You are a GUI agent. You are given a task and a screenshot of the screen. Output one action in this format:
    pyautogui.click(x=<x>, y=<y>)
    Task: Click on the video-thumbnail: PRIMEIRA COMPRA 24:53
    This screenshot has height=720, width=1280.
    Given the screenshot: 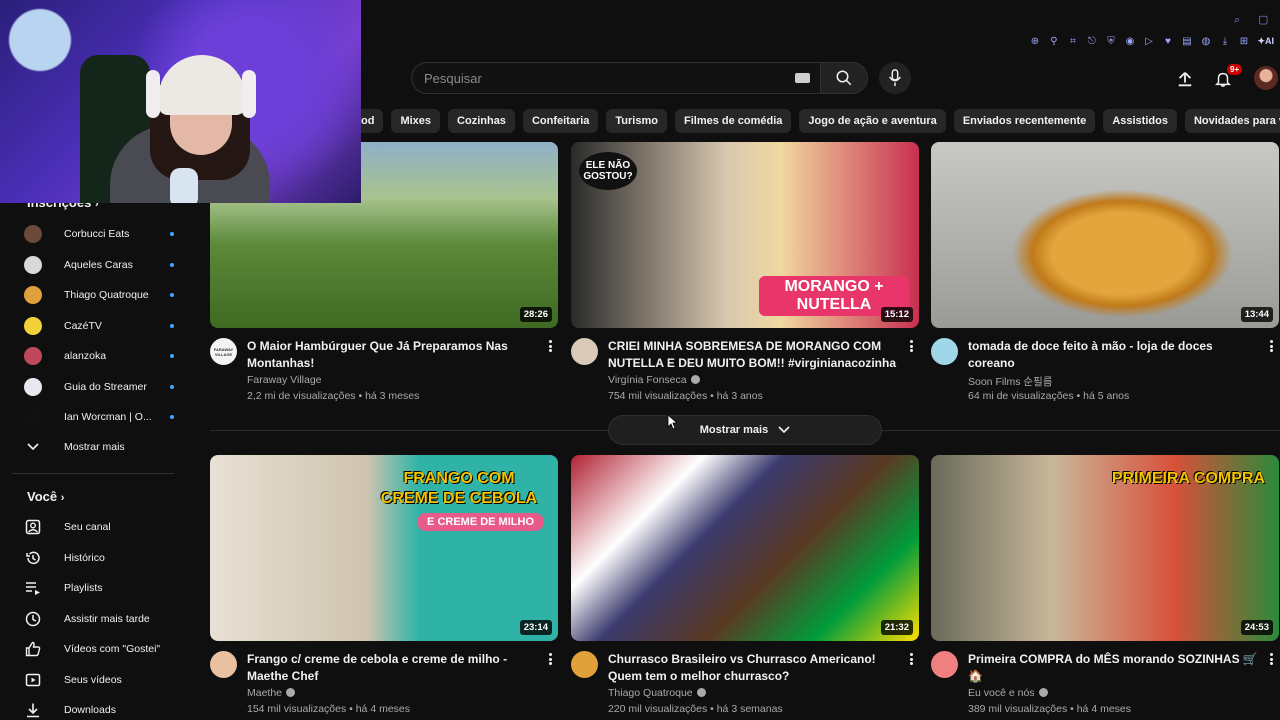 What is the action you would take?
    pyautogui.click(x=1105, y=548)
    